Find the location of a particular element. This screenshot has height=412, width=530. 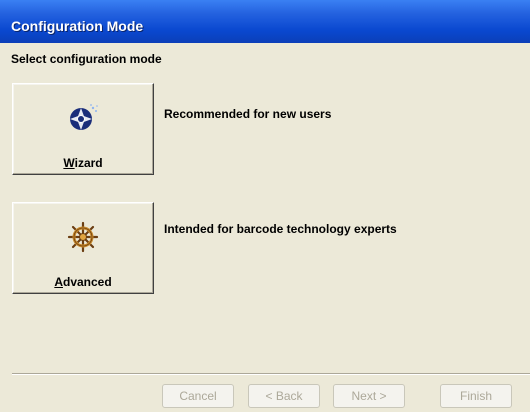

cancel-button: Cancel is located at coordinates (198, 396).